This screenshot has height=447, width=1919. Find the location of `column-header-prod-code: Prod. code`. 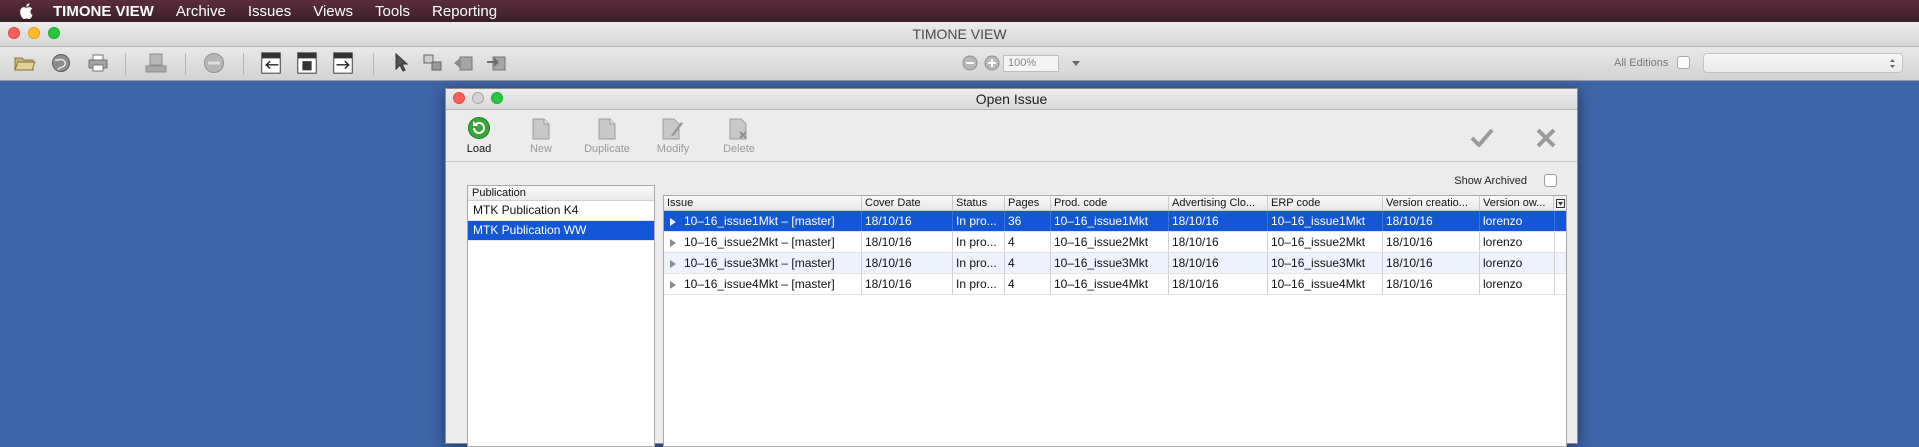

column-header-prod-code: Prod. code is located at coordinates (1110, 203).